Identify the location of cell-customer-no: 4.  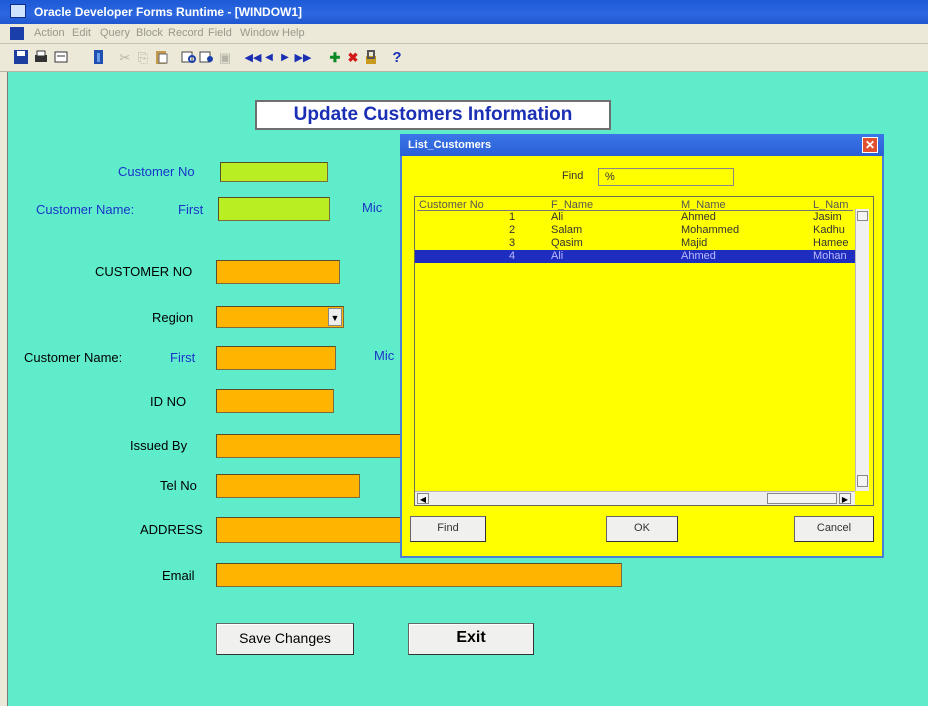
(512, 256).